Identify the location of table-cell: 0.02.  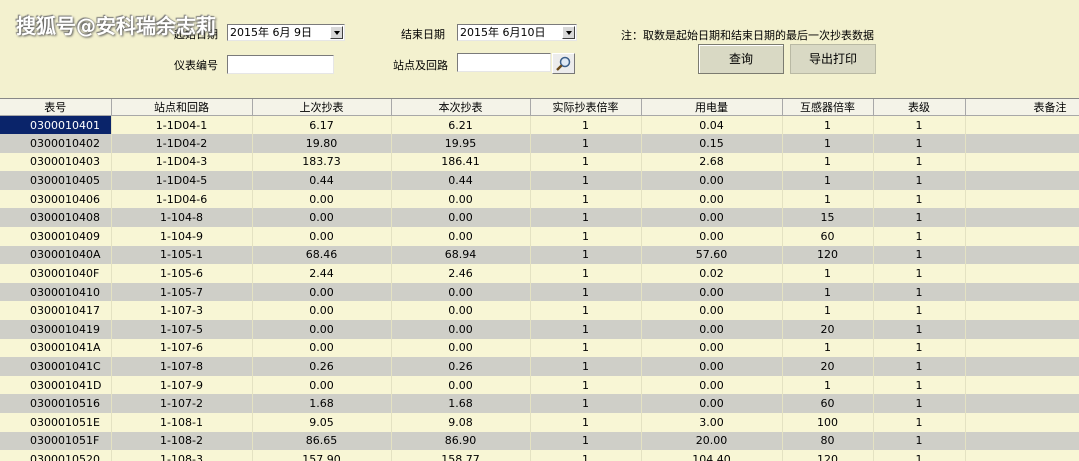
(712, 273).